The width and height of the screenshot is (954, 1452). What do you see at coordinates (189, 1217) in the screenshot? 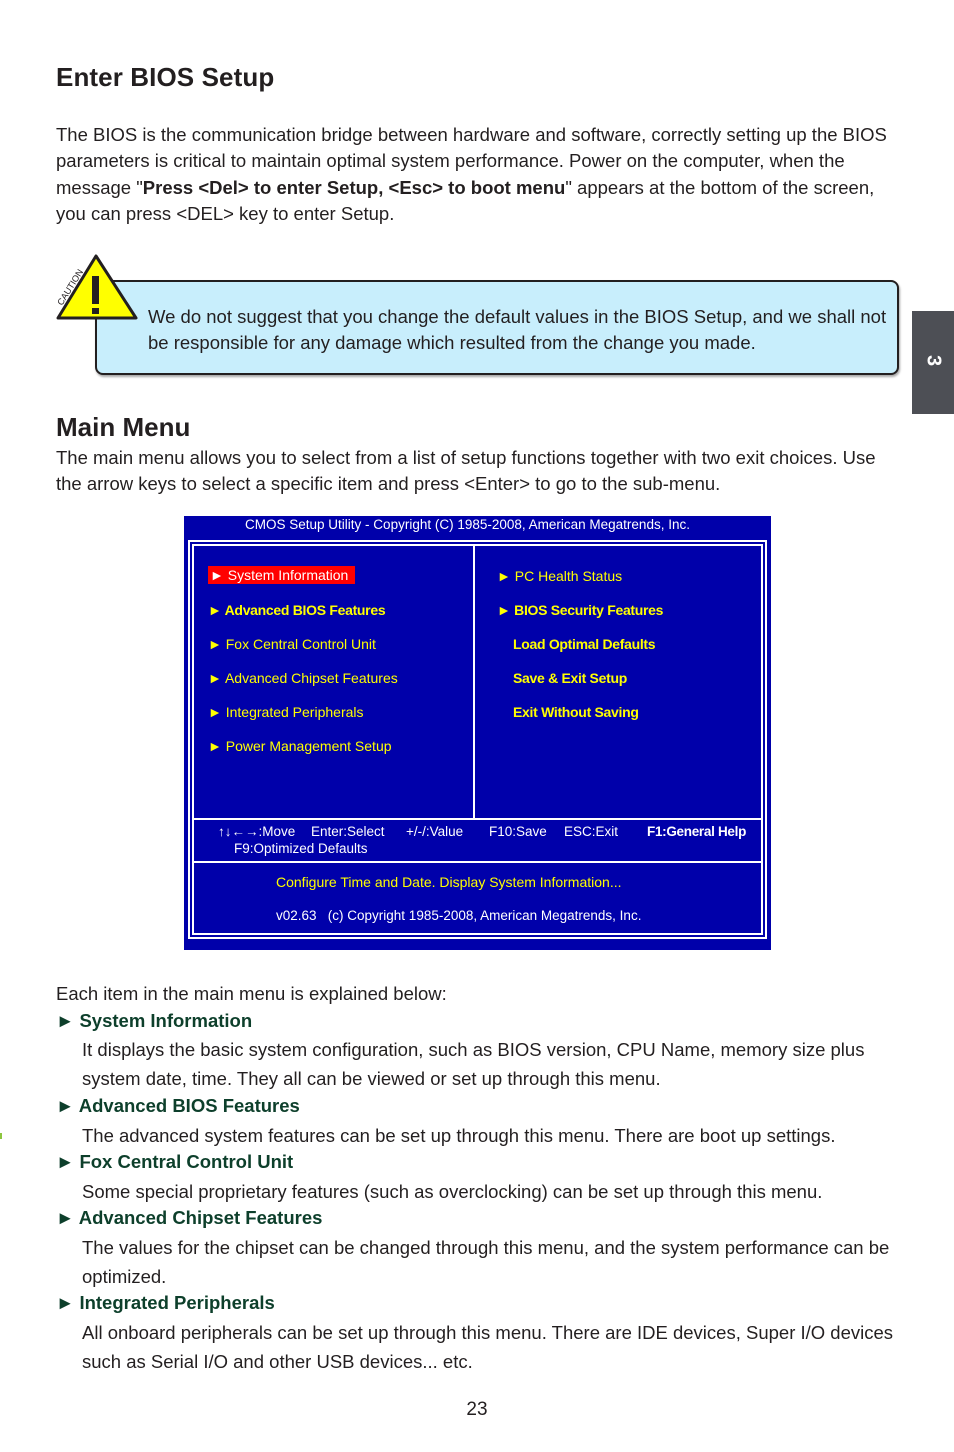
I see `explanation-heading: ► Advanced Chipset Features` at bounding box center [189, 1217].